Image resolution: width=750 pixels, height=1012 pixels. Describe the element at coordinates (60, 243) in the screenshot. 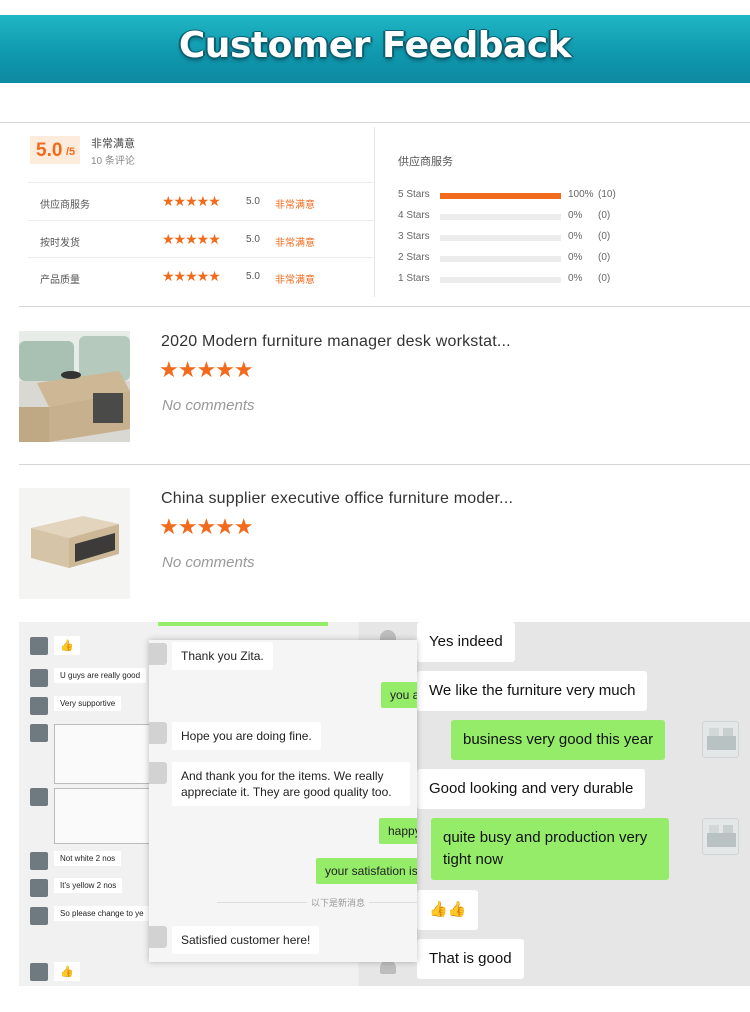

I see `rating-label: 按时发货` at that location.